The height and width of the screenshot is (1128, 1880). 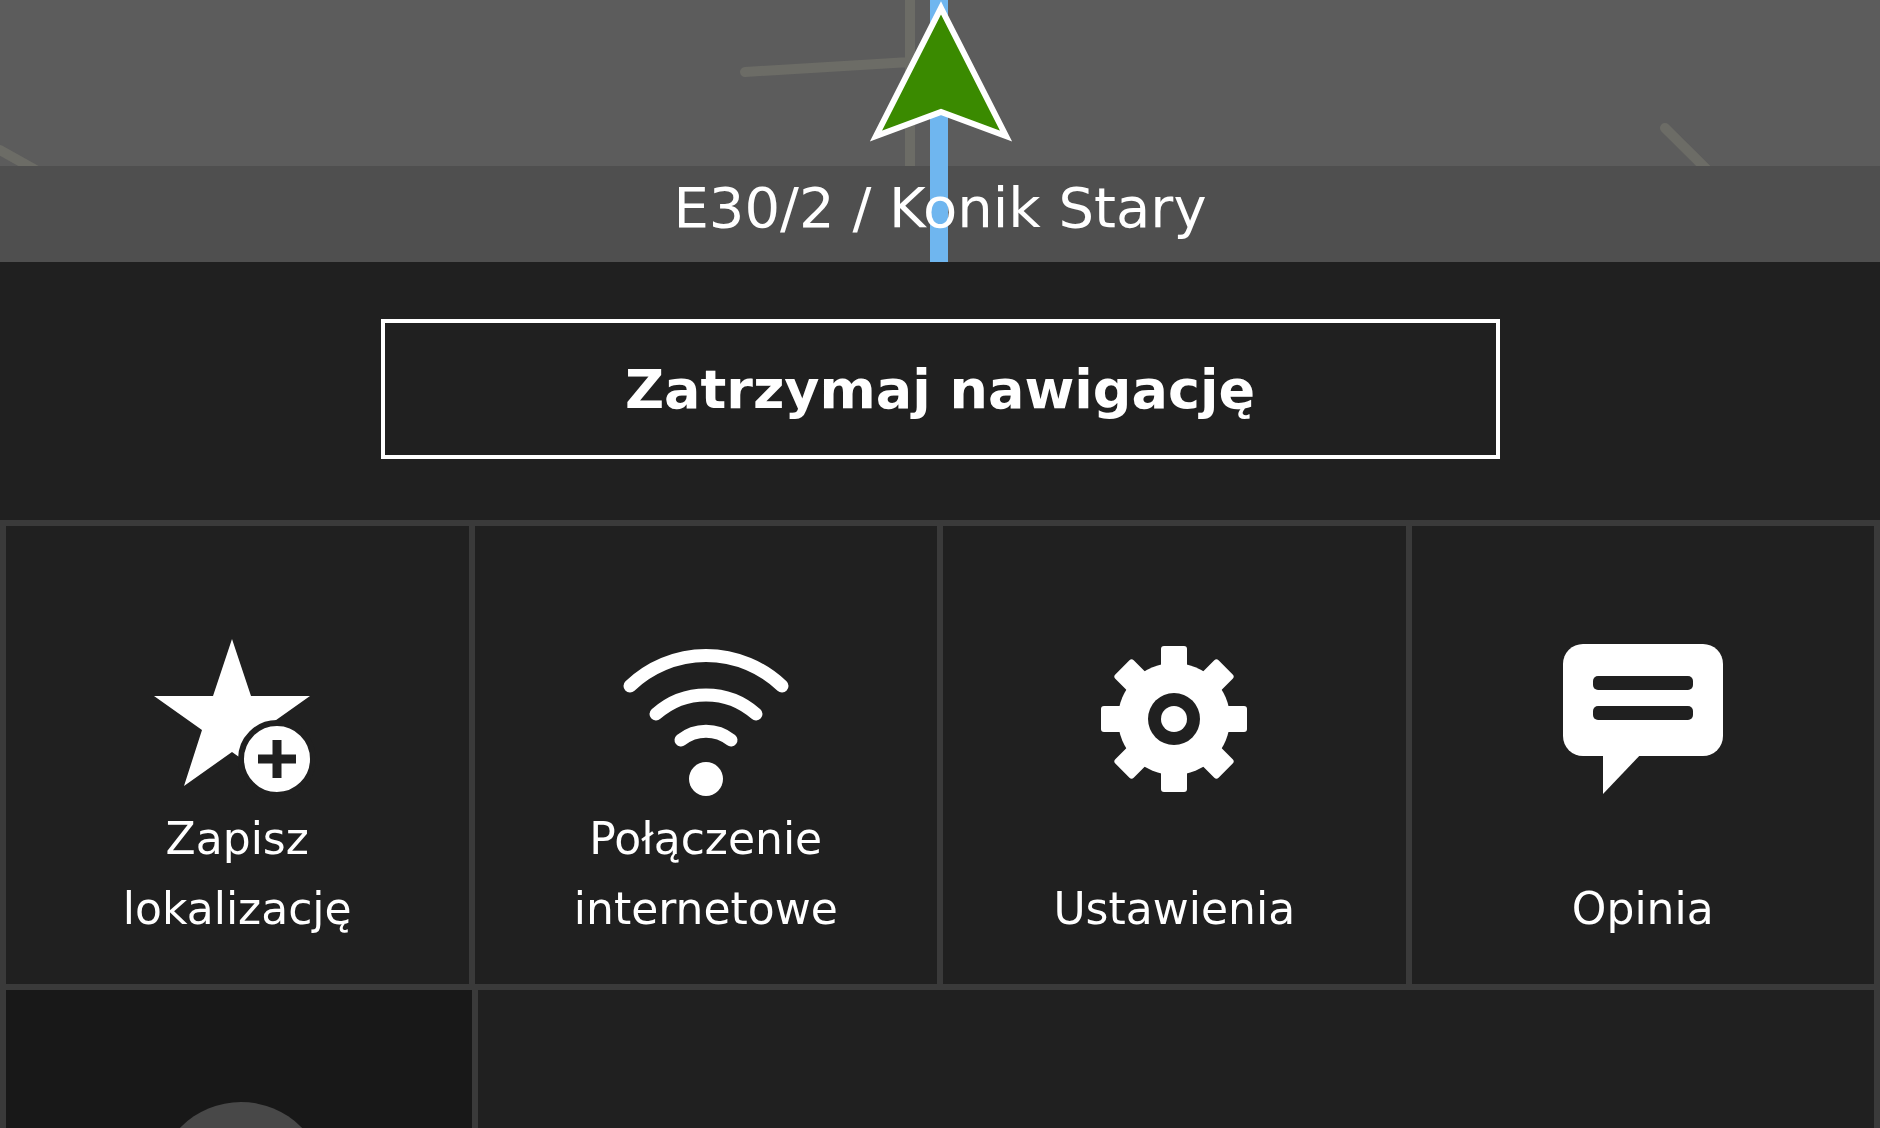 I want to click on menu-tile: Opinia, so click(x=1642, y=755).